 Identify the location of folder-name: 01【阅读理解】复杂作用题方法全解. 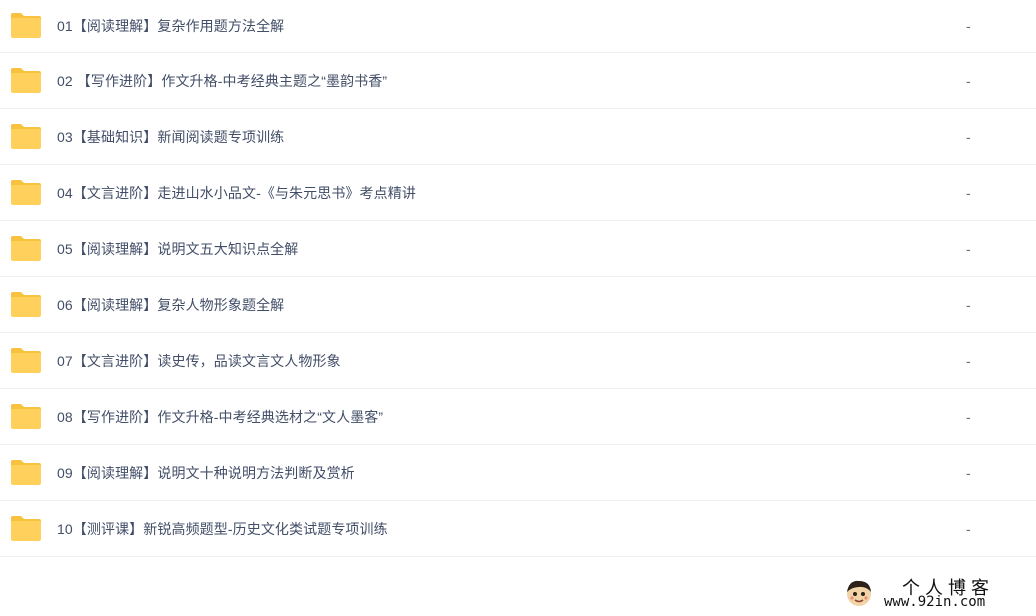
(170, 26).